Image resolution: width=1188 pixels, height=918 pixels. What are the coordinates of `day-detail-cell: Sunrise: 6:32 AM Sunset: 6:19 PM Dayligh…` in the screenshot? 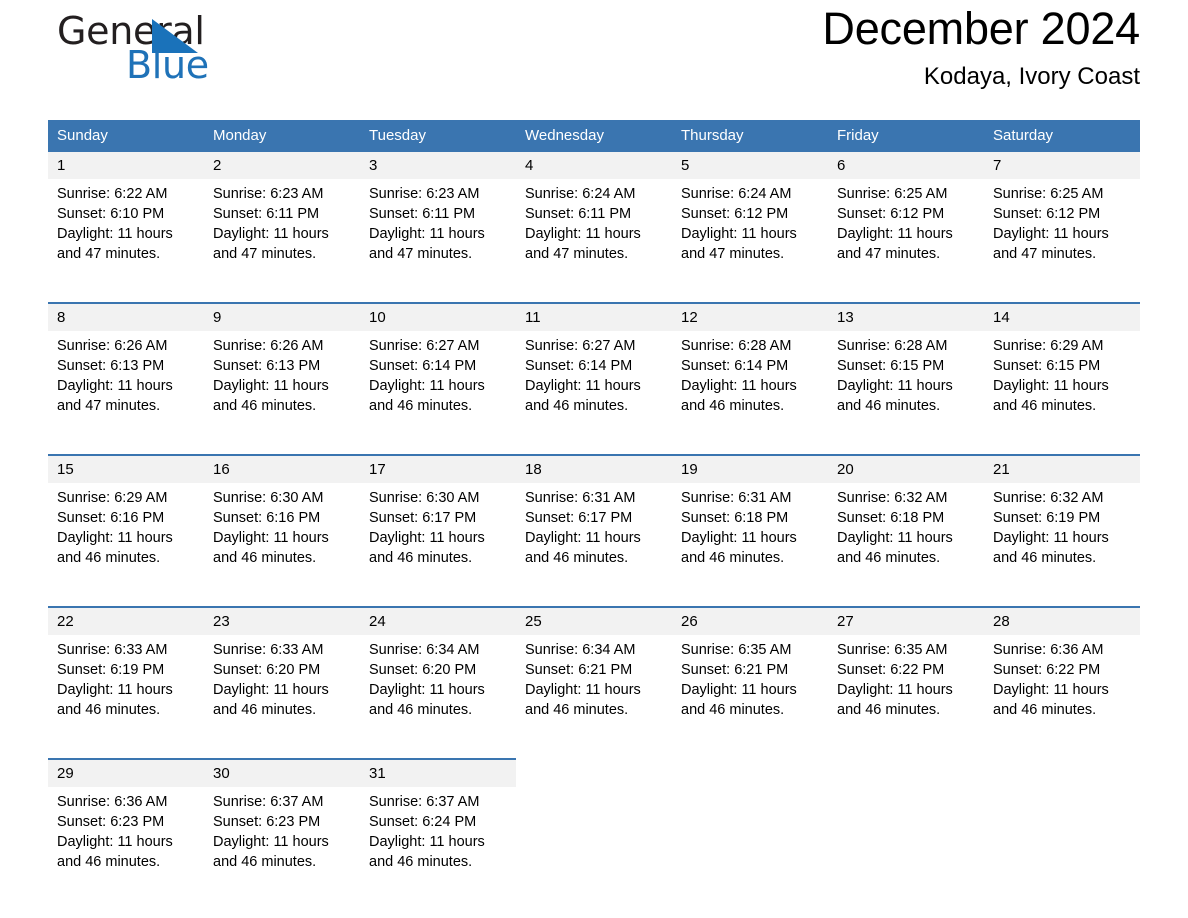 It's located at (1062, 537).